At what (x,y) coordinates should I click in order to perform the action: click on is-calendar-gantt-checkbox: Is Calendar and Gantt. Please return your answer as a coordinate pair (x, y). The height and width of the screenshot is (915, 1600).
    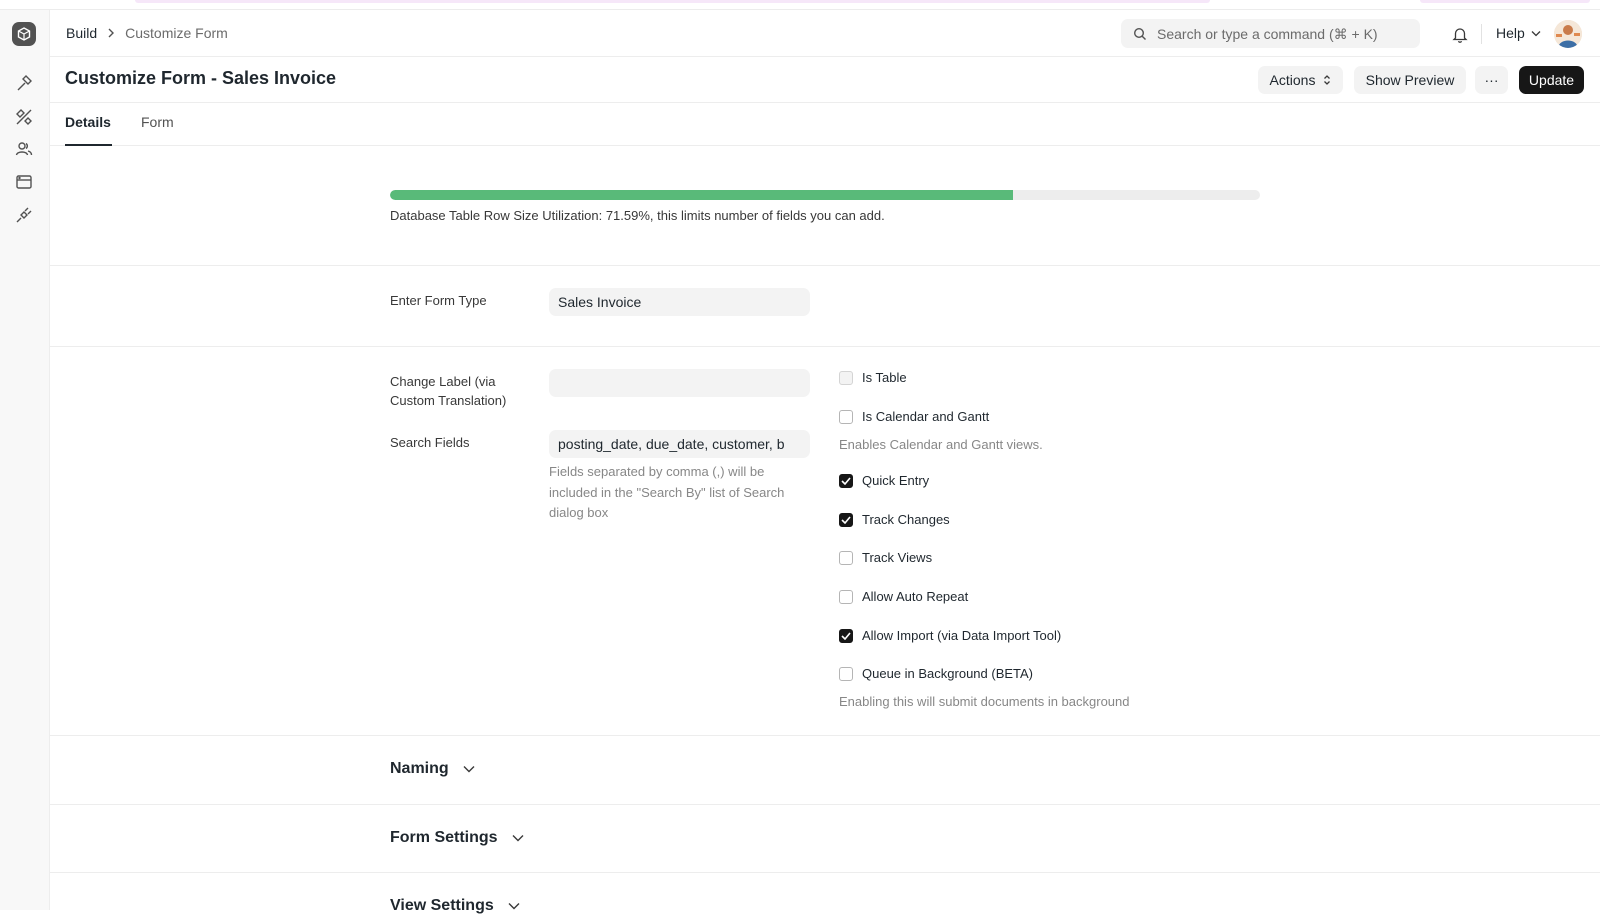
    Looking at the image, I should click on (914, 416).